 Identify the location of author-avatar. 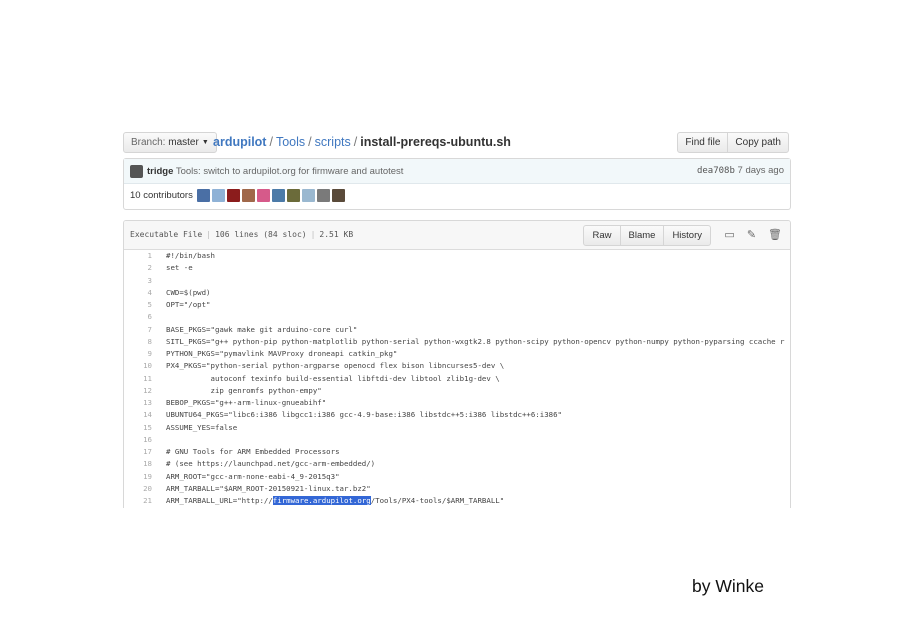
(136, 171).